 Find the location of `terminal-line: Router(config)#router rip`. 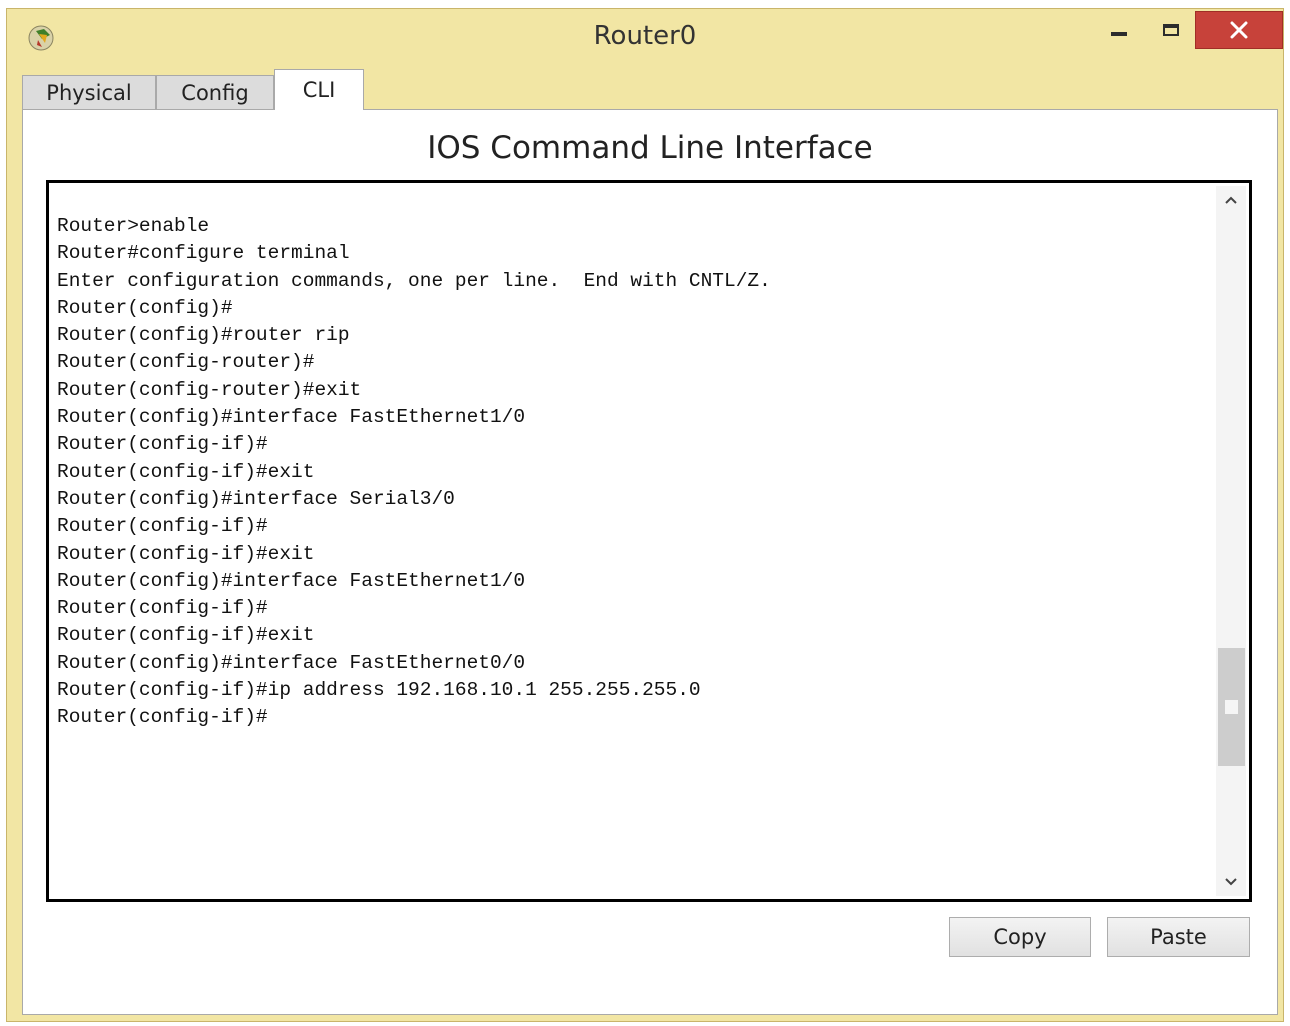

terminal-line: Router(config)#router rip is located at coordinates (203, 335).